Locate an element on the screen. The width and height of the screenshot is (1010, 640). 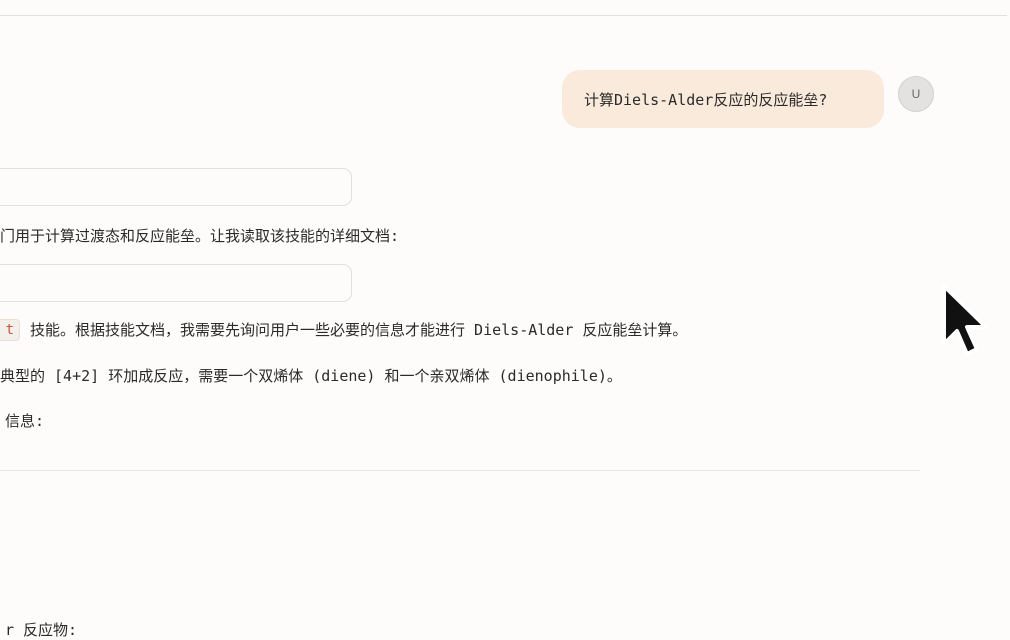
user-message-text: 计算Diels-Alder反应的反应能垒? is located at coordinates (706, 99).